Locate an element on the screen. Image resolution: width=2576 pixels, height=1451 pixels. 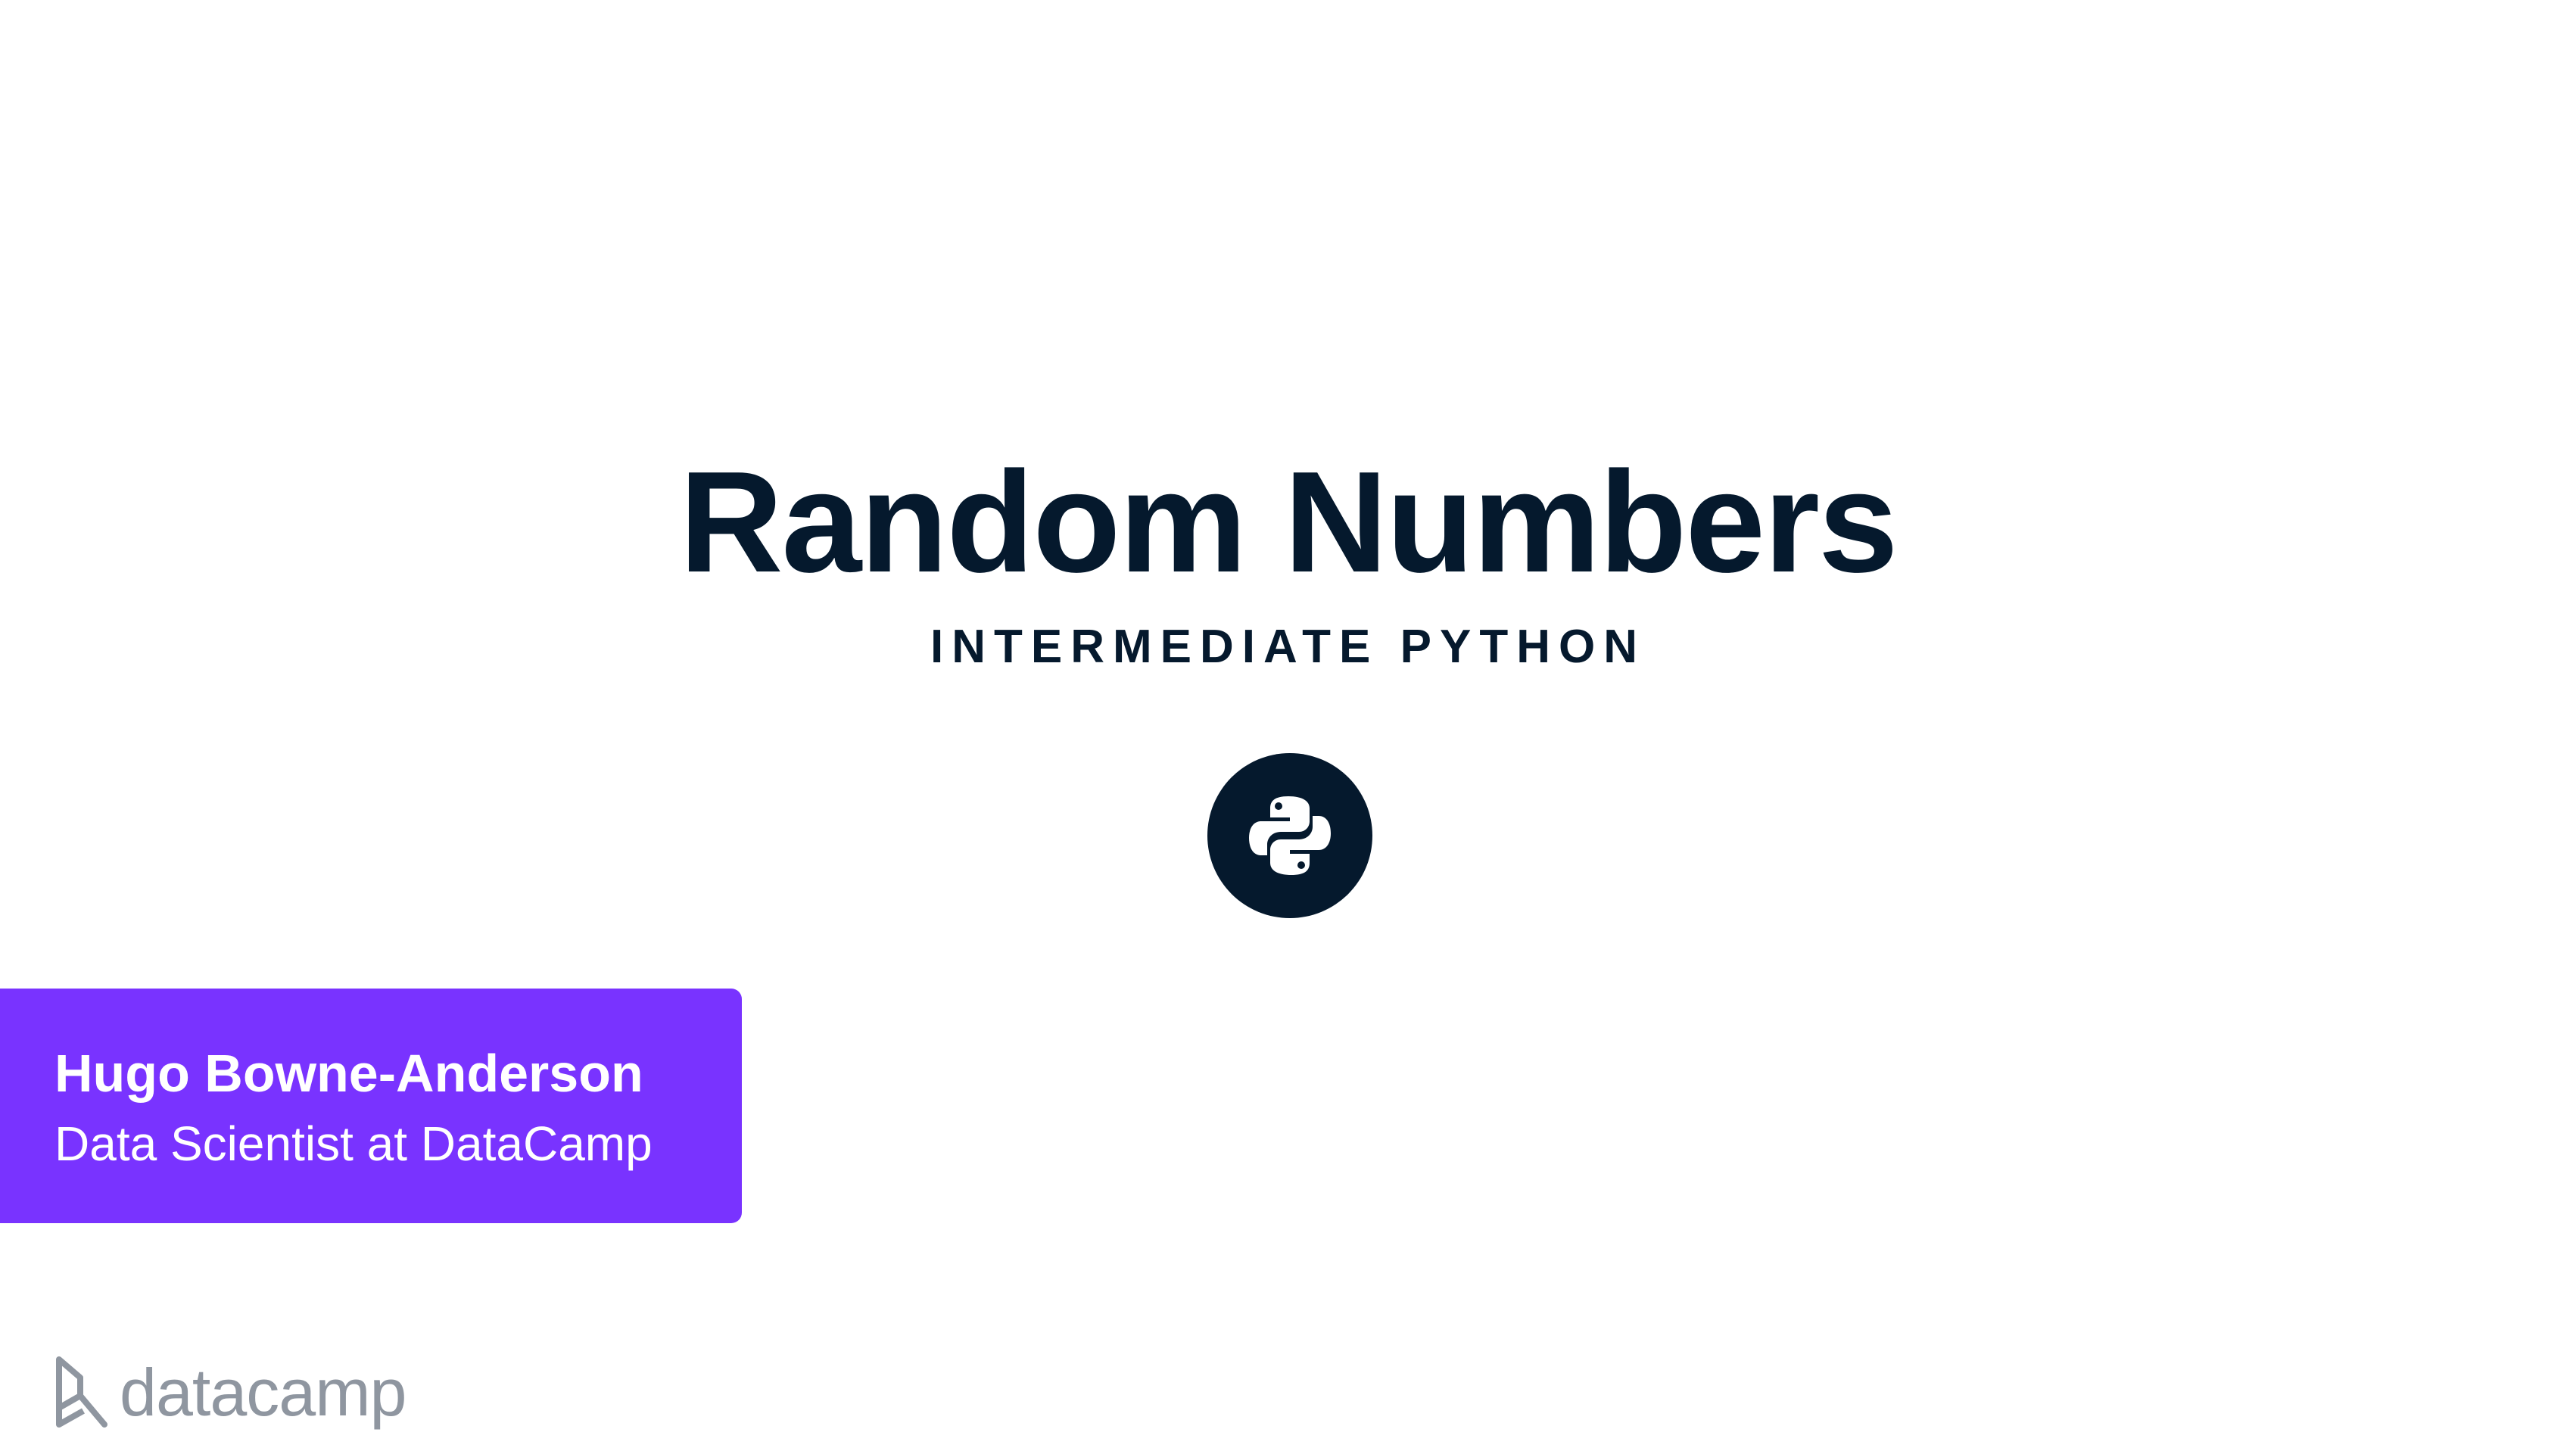
datacamp-logo-icon is located at coordinates (81, 1392).